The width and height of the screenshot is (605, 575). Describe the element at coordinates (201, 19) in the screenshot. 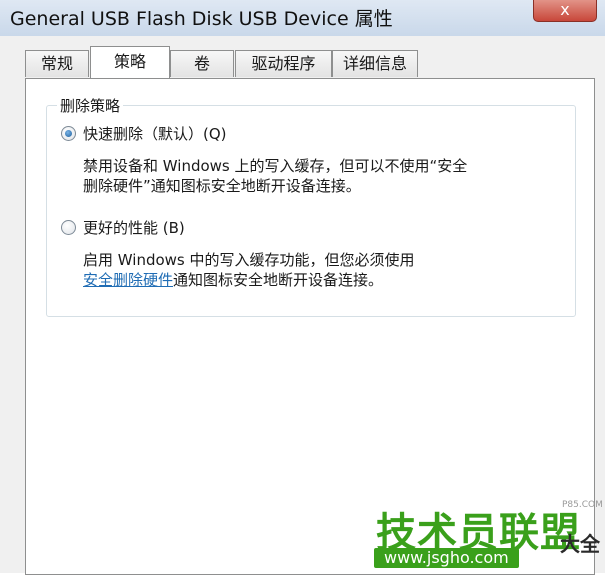

I see `window-title: General USB Flash Disk USB Device 属性` at that location.